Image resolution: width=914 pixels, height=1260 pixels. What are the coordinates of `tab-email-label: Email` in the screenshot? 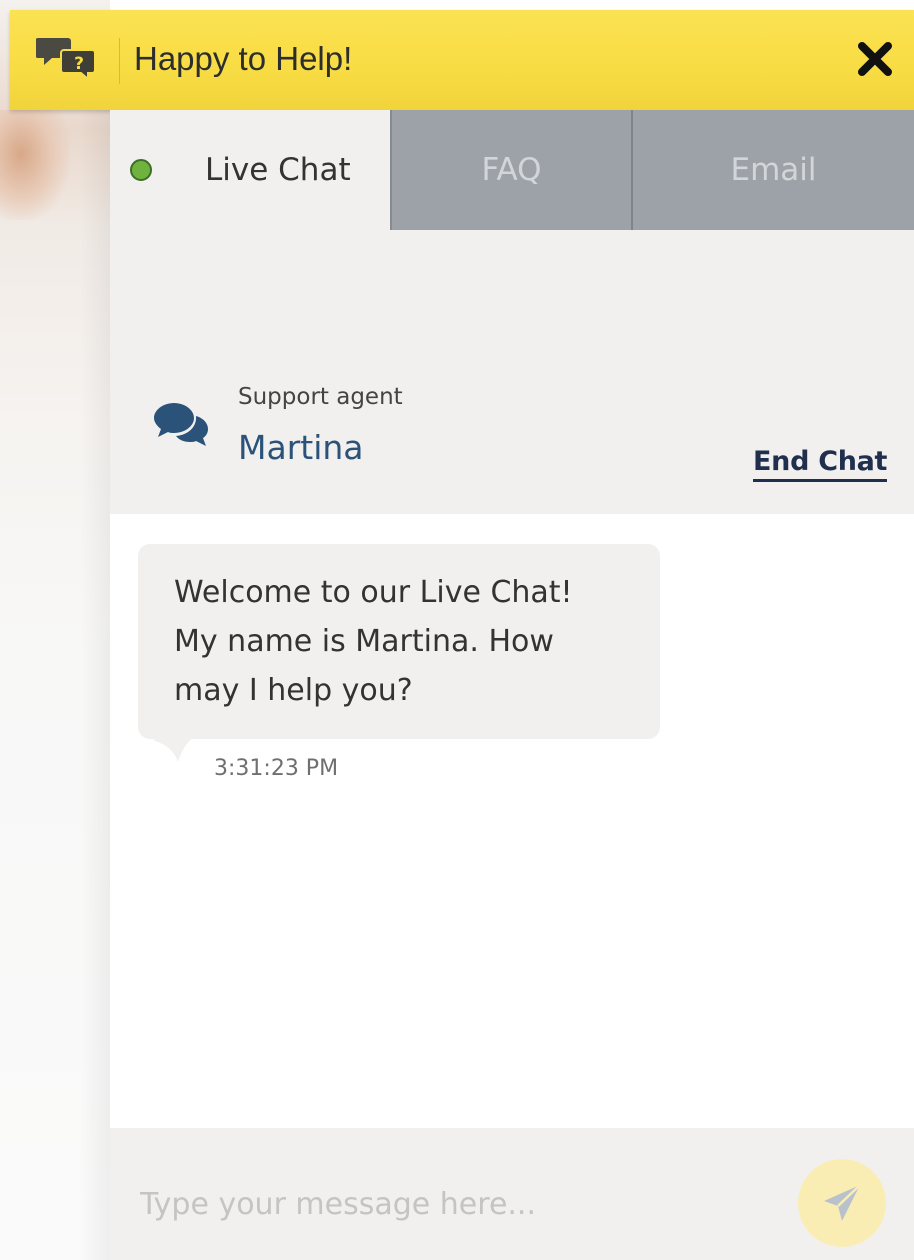 It's located at (773, 170).